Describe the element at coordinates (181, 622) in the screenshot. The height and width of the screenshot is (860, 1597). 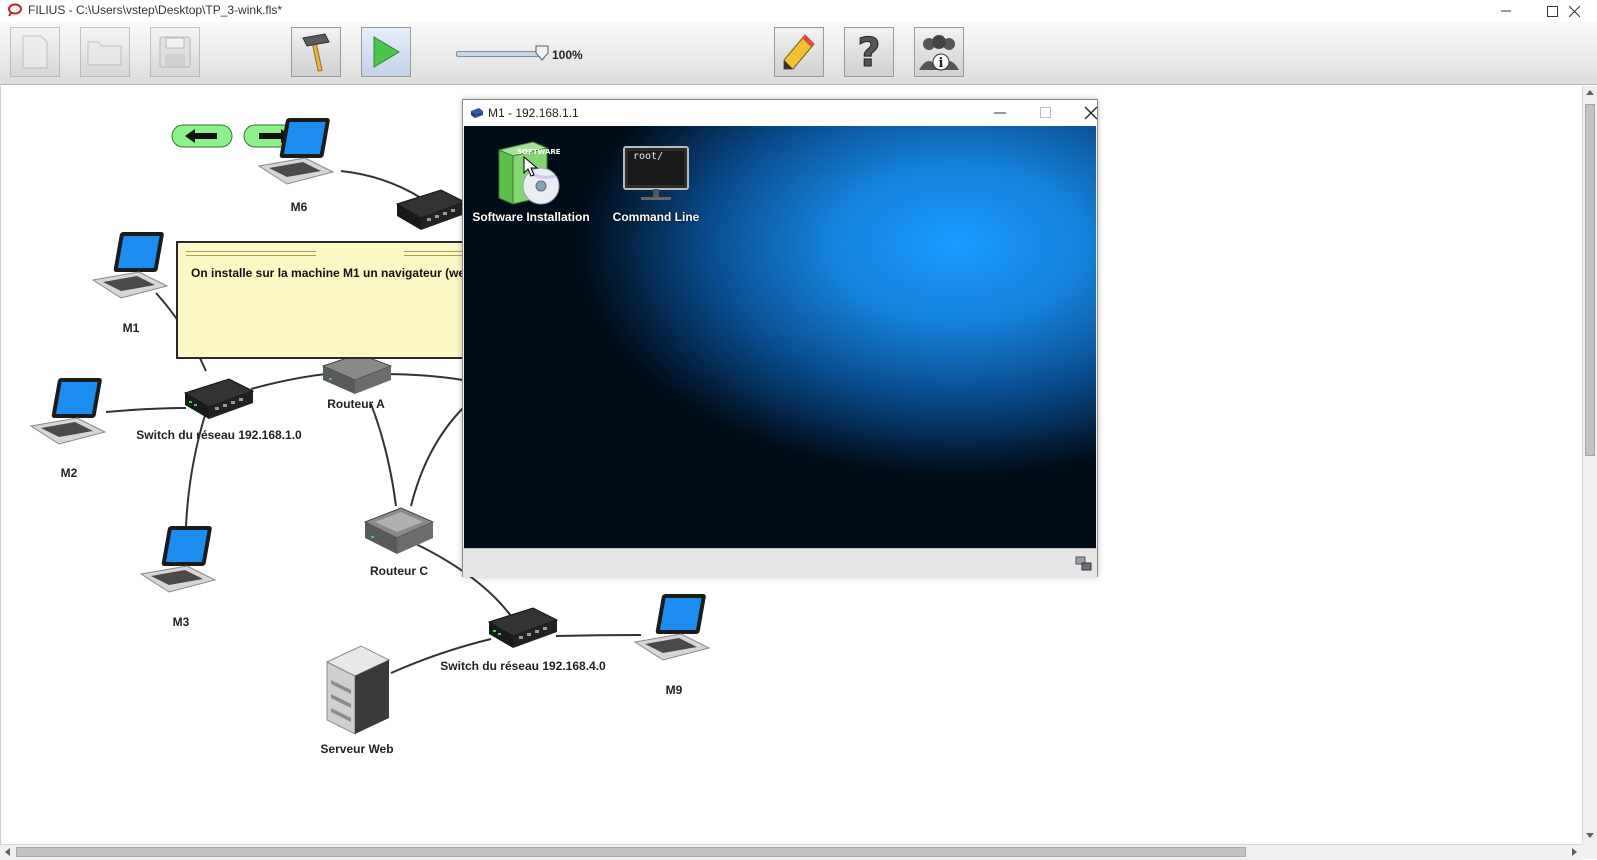
I see `node-label-m3: M3` at that location.